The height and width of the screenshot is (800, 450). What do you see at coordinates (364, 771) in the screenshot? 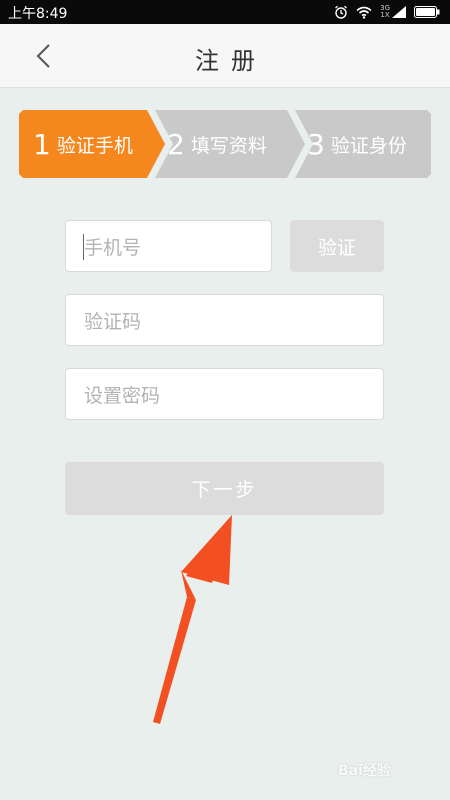
I see `watermark-logo: Bai经验` at bounding box center [364, 771].